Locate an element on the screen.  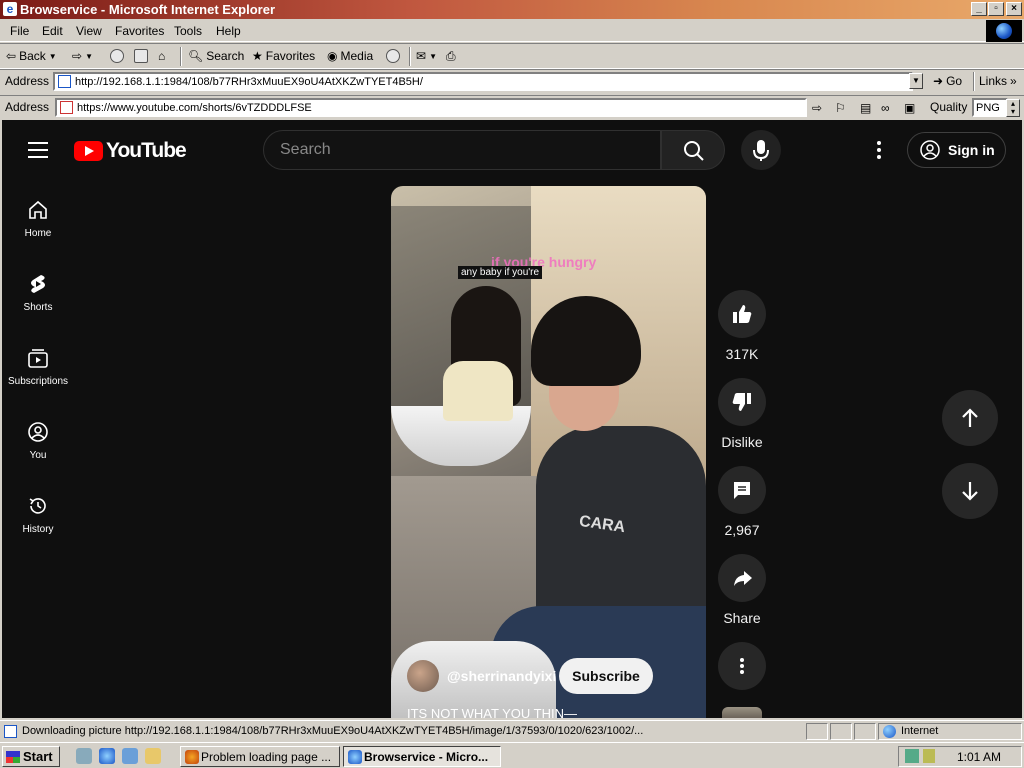
arrow-down-icon is located at coordinates (970, 491).